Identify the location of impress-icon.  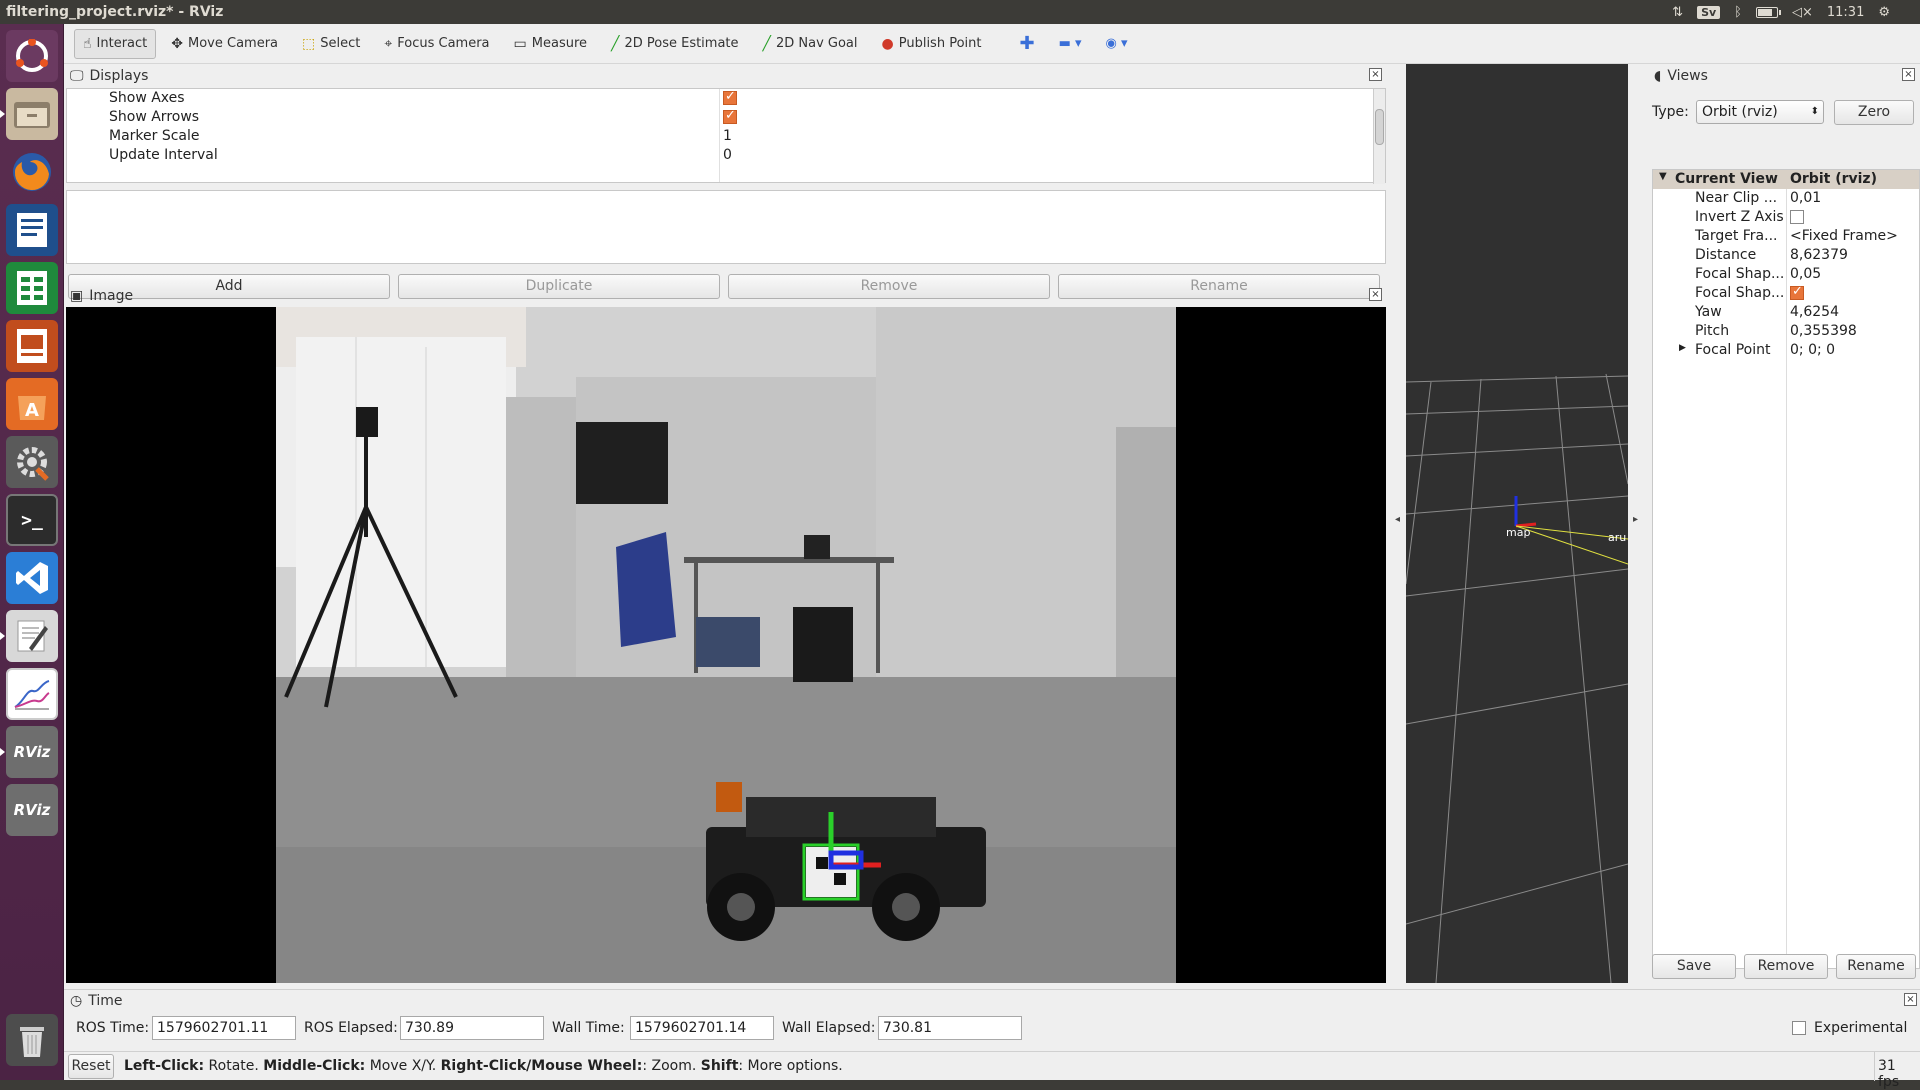
(32, 346).